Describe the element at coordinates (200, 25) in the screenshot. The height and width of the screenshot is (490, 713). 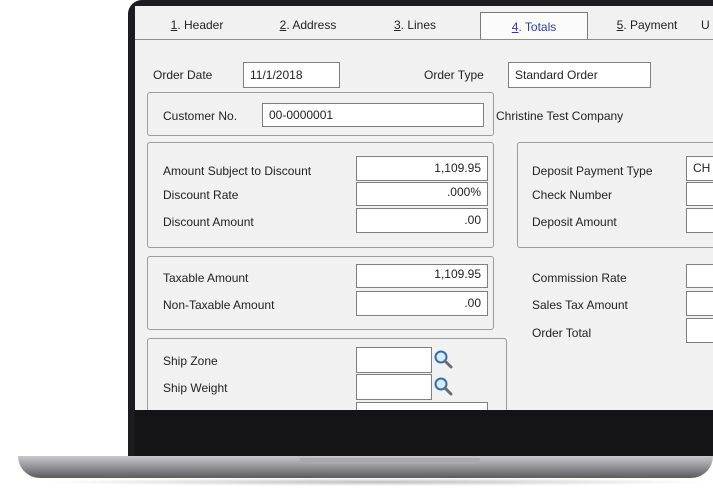
I see `tab-header-label: . Header` at that location.